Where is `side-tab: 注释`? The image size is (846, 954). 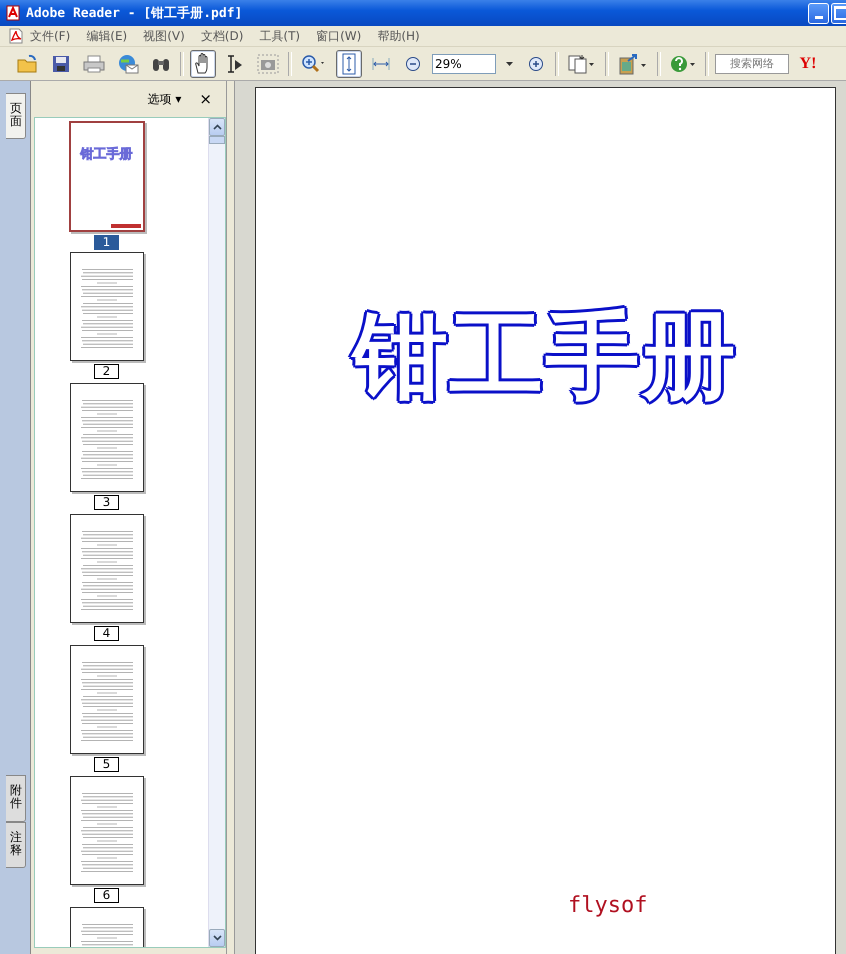
side-tab: 注释 is located at coordinates (16, 845).